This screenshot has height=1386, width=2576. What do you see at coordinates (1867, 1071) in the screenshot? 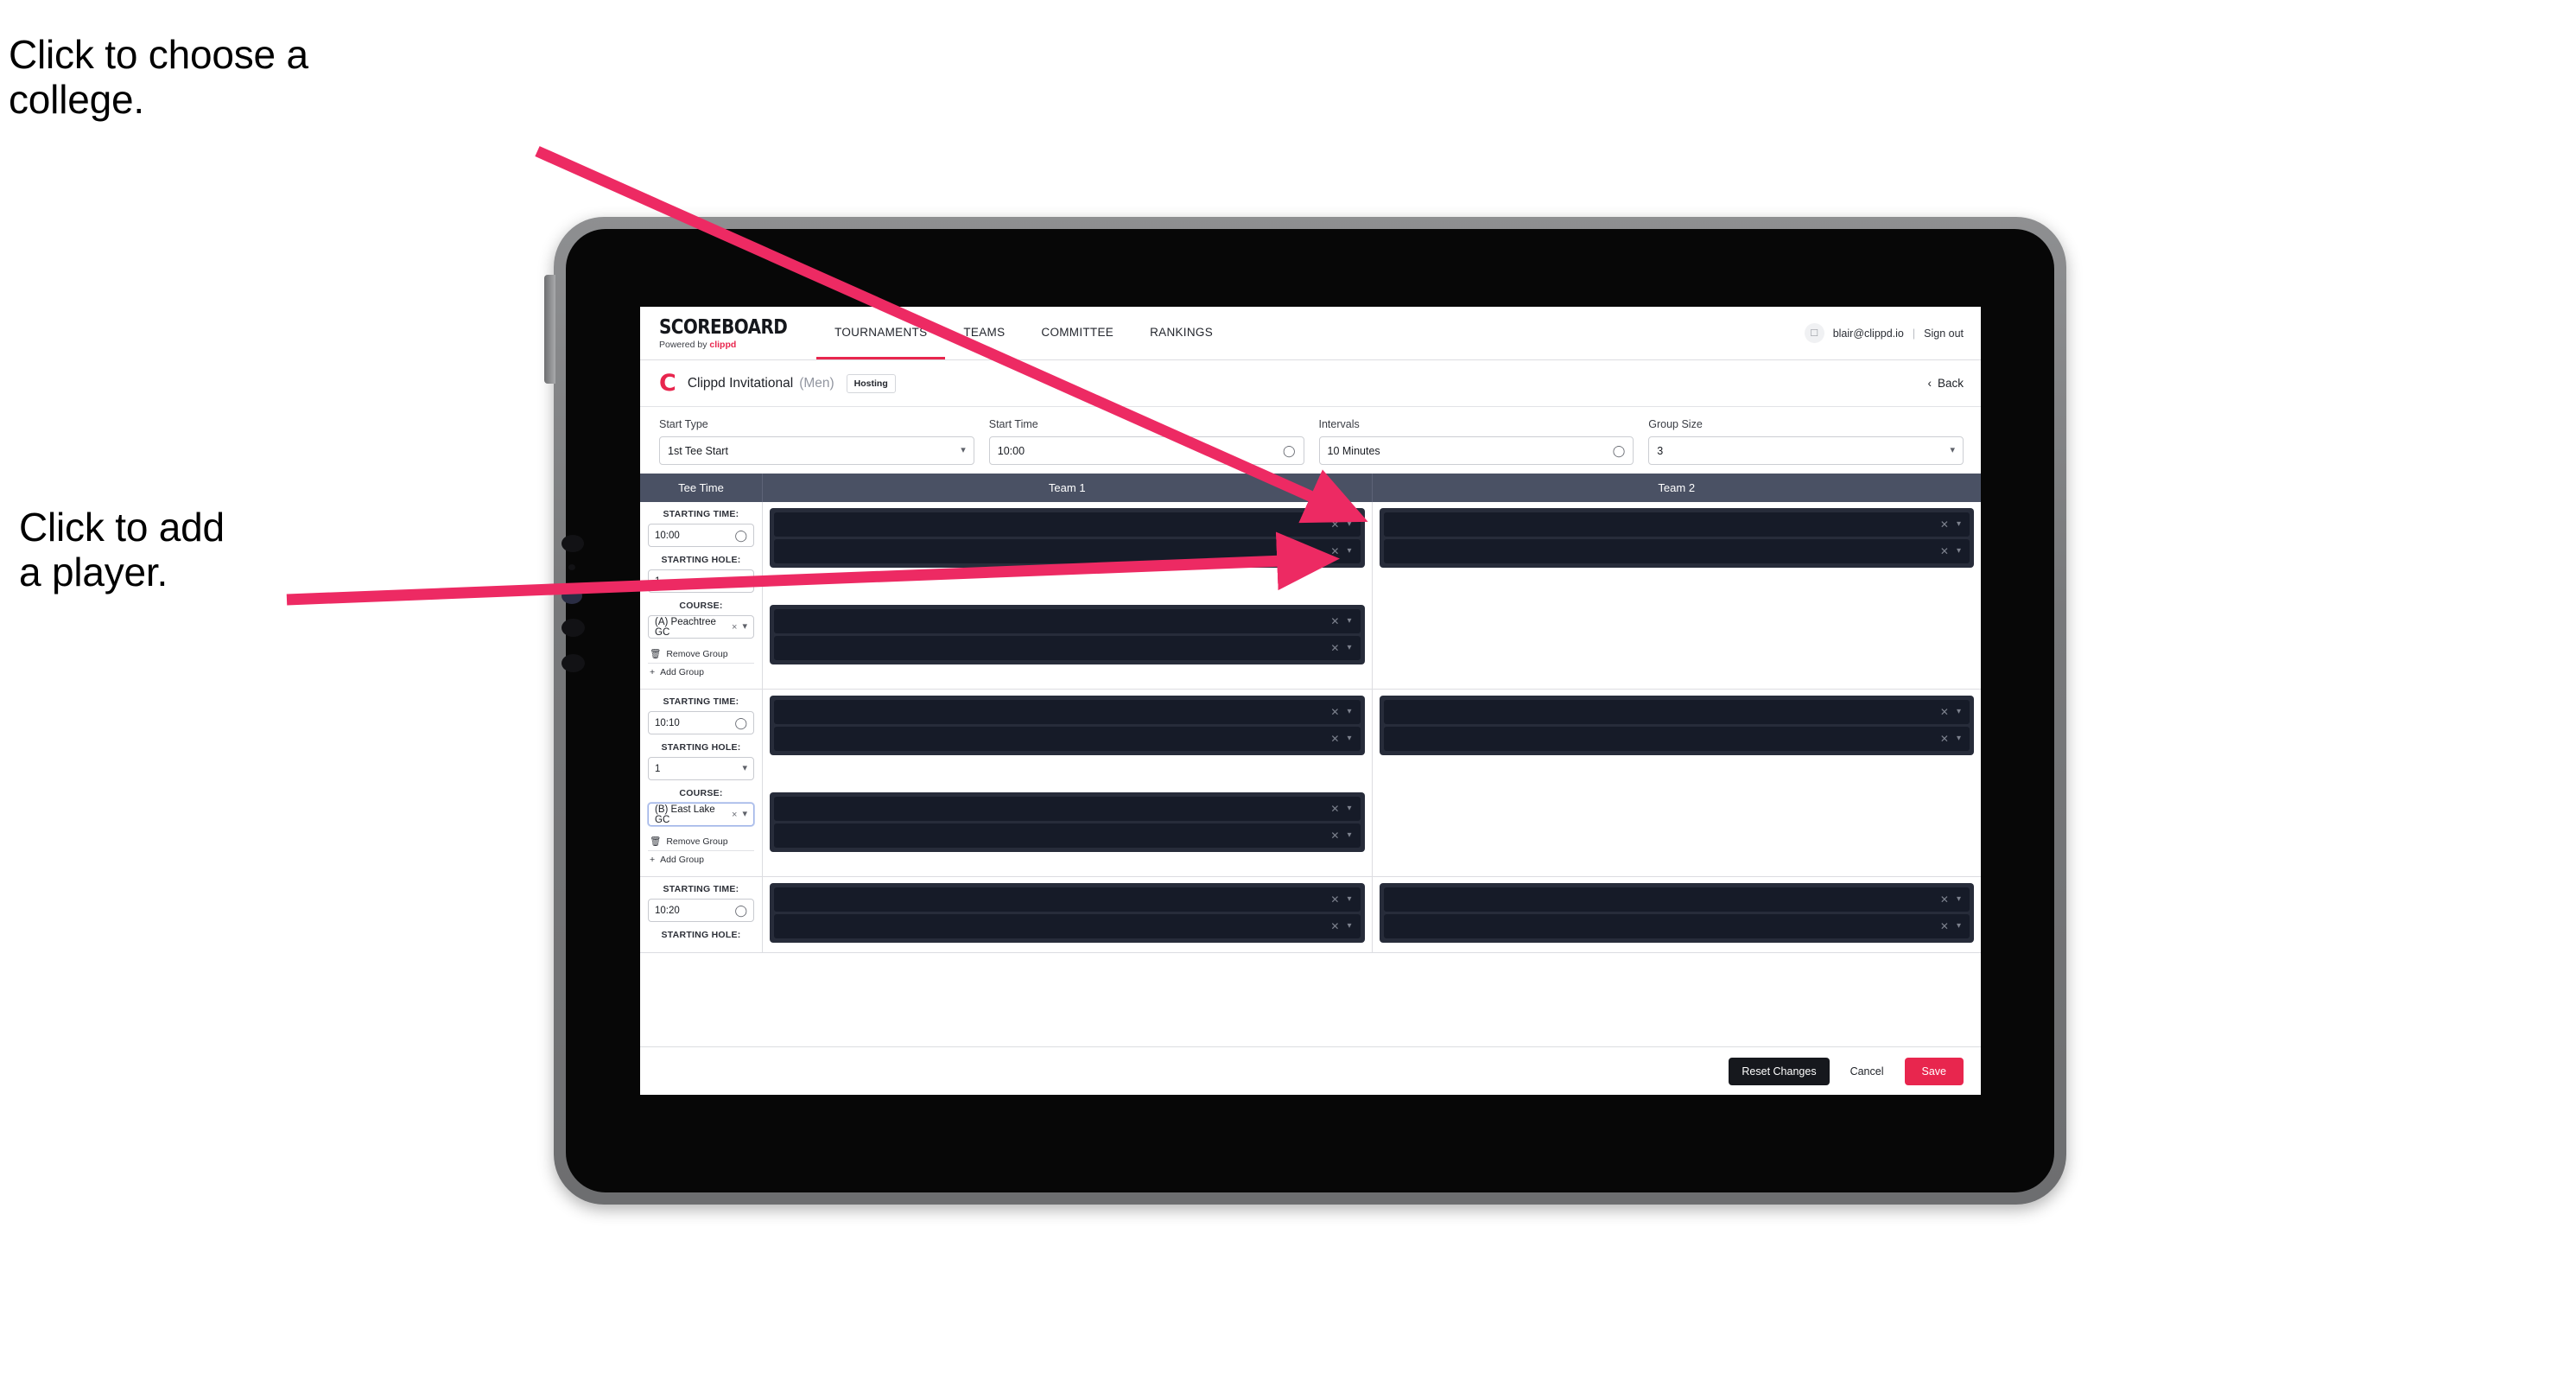
I see `cancel-button: Cancel` at bounding box center [1867, 1071].